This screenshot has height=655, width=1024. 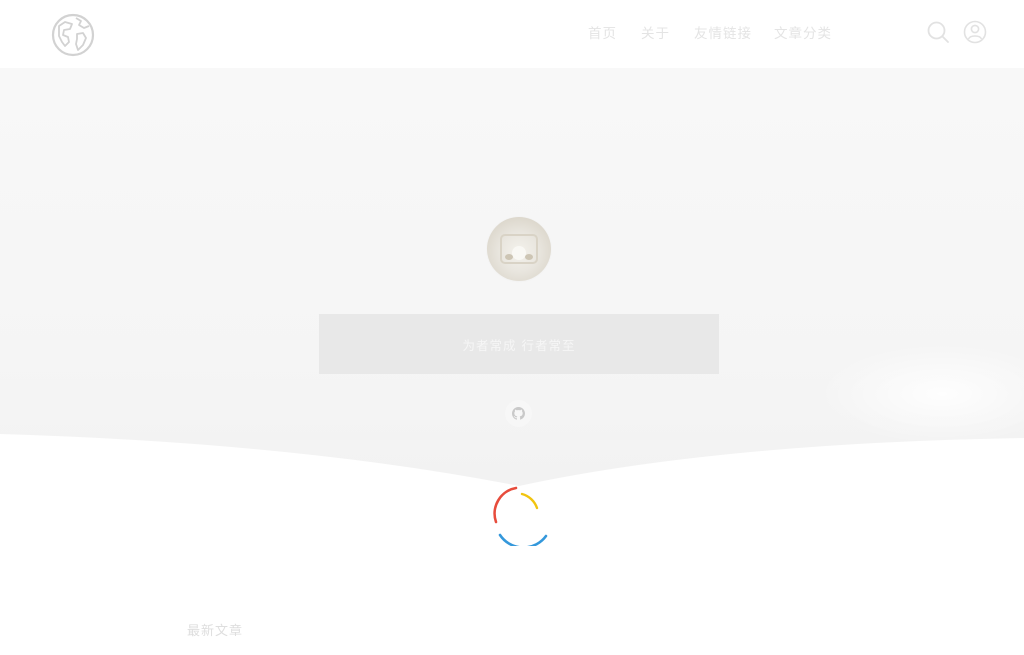 I want to click on nav-about: 关于, so click(x=655, y=32).